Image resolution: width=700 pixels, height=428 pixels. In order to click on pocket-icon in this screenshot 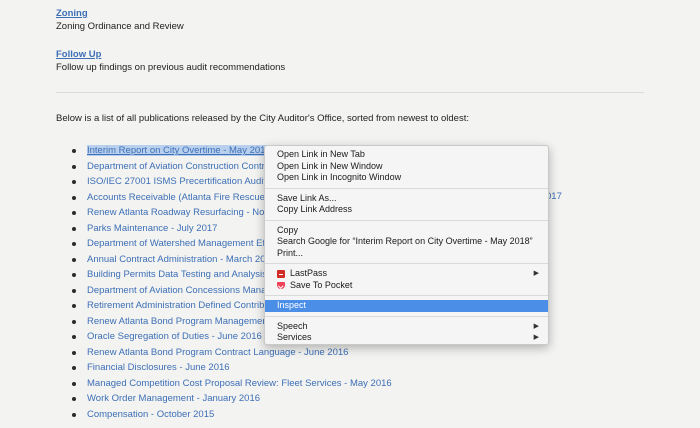, I will do `click(281, 285)`.